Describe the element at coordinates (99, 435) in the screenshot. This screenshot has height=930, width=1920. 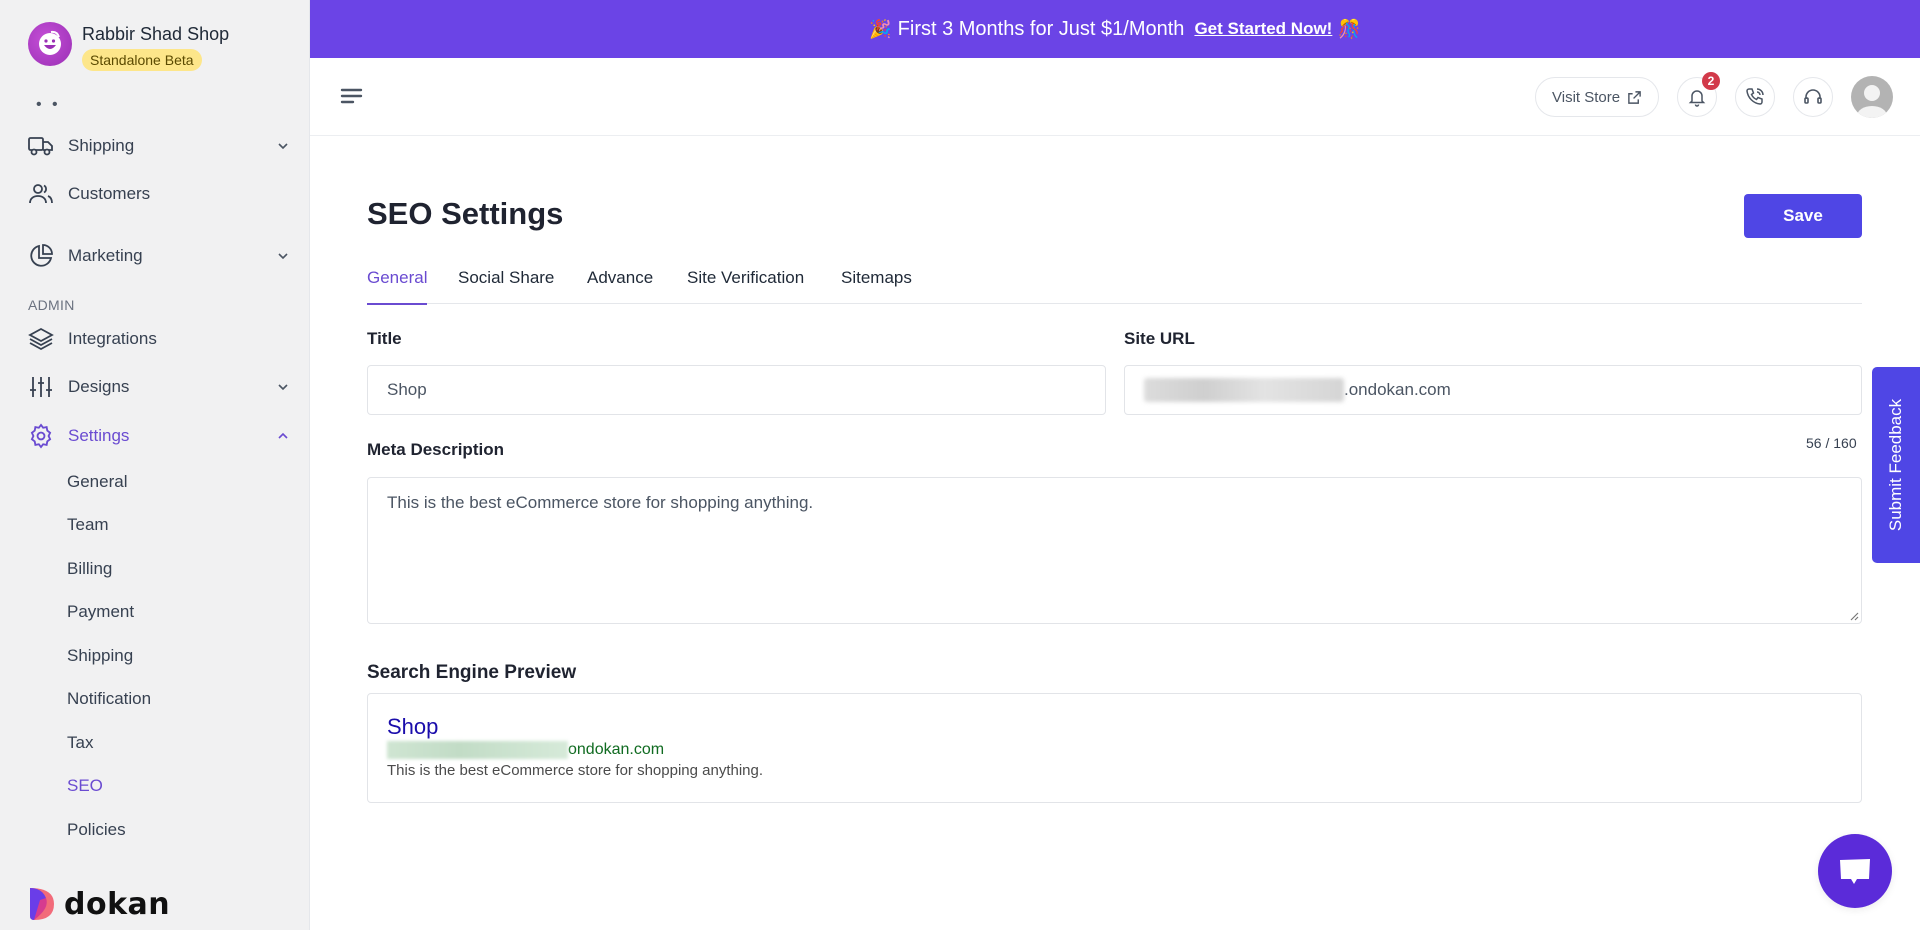
I see `sidebar-item-label: Settings` at that location.